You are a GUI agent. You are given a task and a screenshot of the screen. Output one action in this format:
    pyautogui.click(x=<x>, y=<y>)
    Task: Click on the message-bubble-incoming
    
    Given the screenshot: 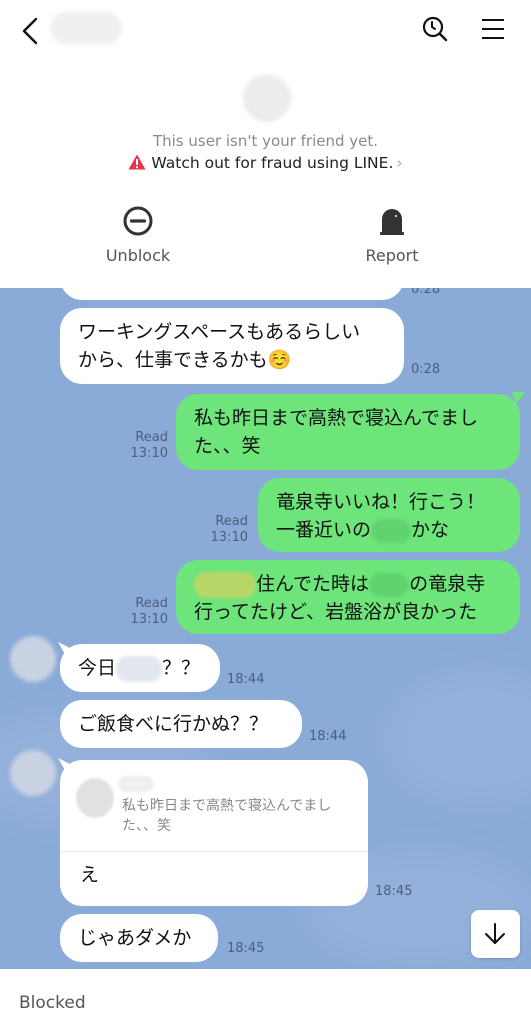 What is the action you would take?
    pyautogui.click(x=232, y=294)
    